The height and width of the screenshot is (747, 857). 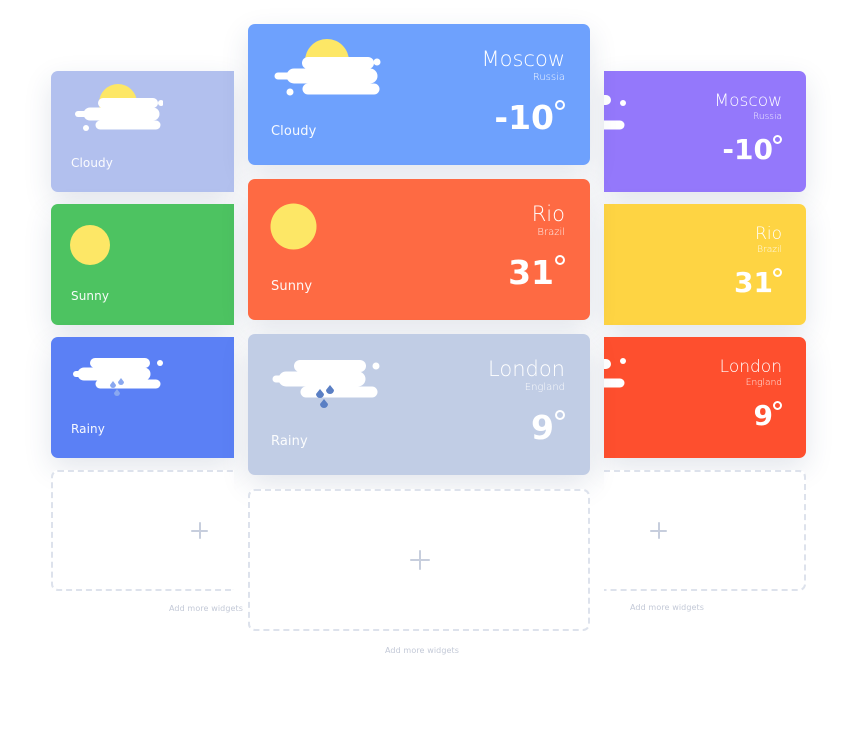 What do you see at coordinates (142, 264) in the screenshot?
I see `weather-card-sunny: Sunny` at bounding box center [142, 264].